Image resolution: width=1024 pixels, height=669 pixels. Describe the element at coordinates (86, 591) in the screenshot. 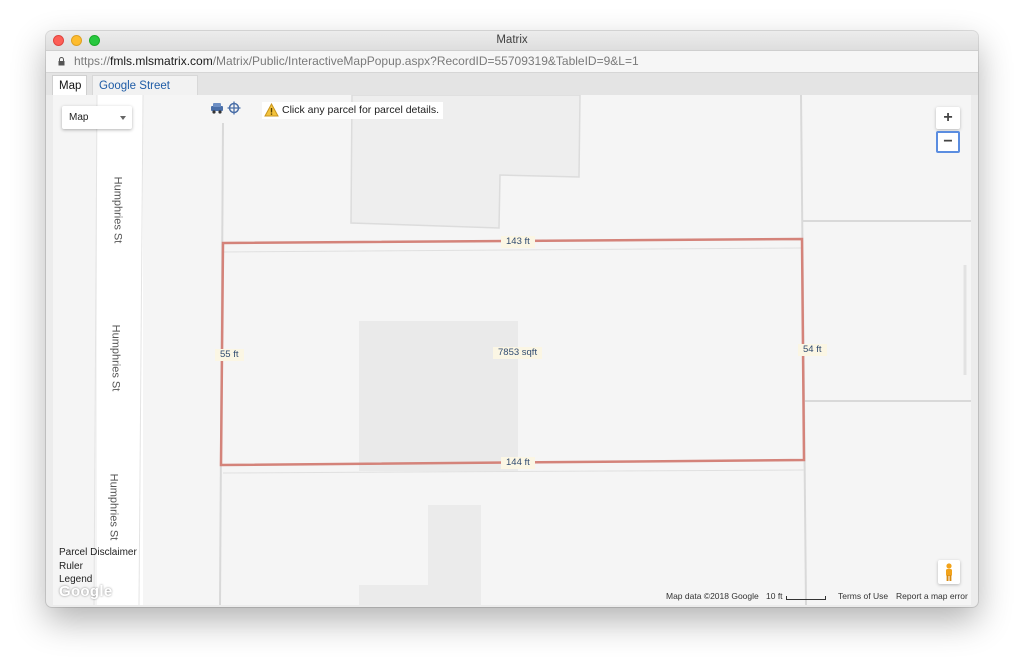

I see `google-logo: Google` at that location.